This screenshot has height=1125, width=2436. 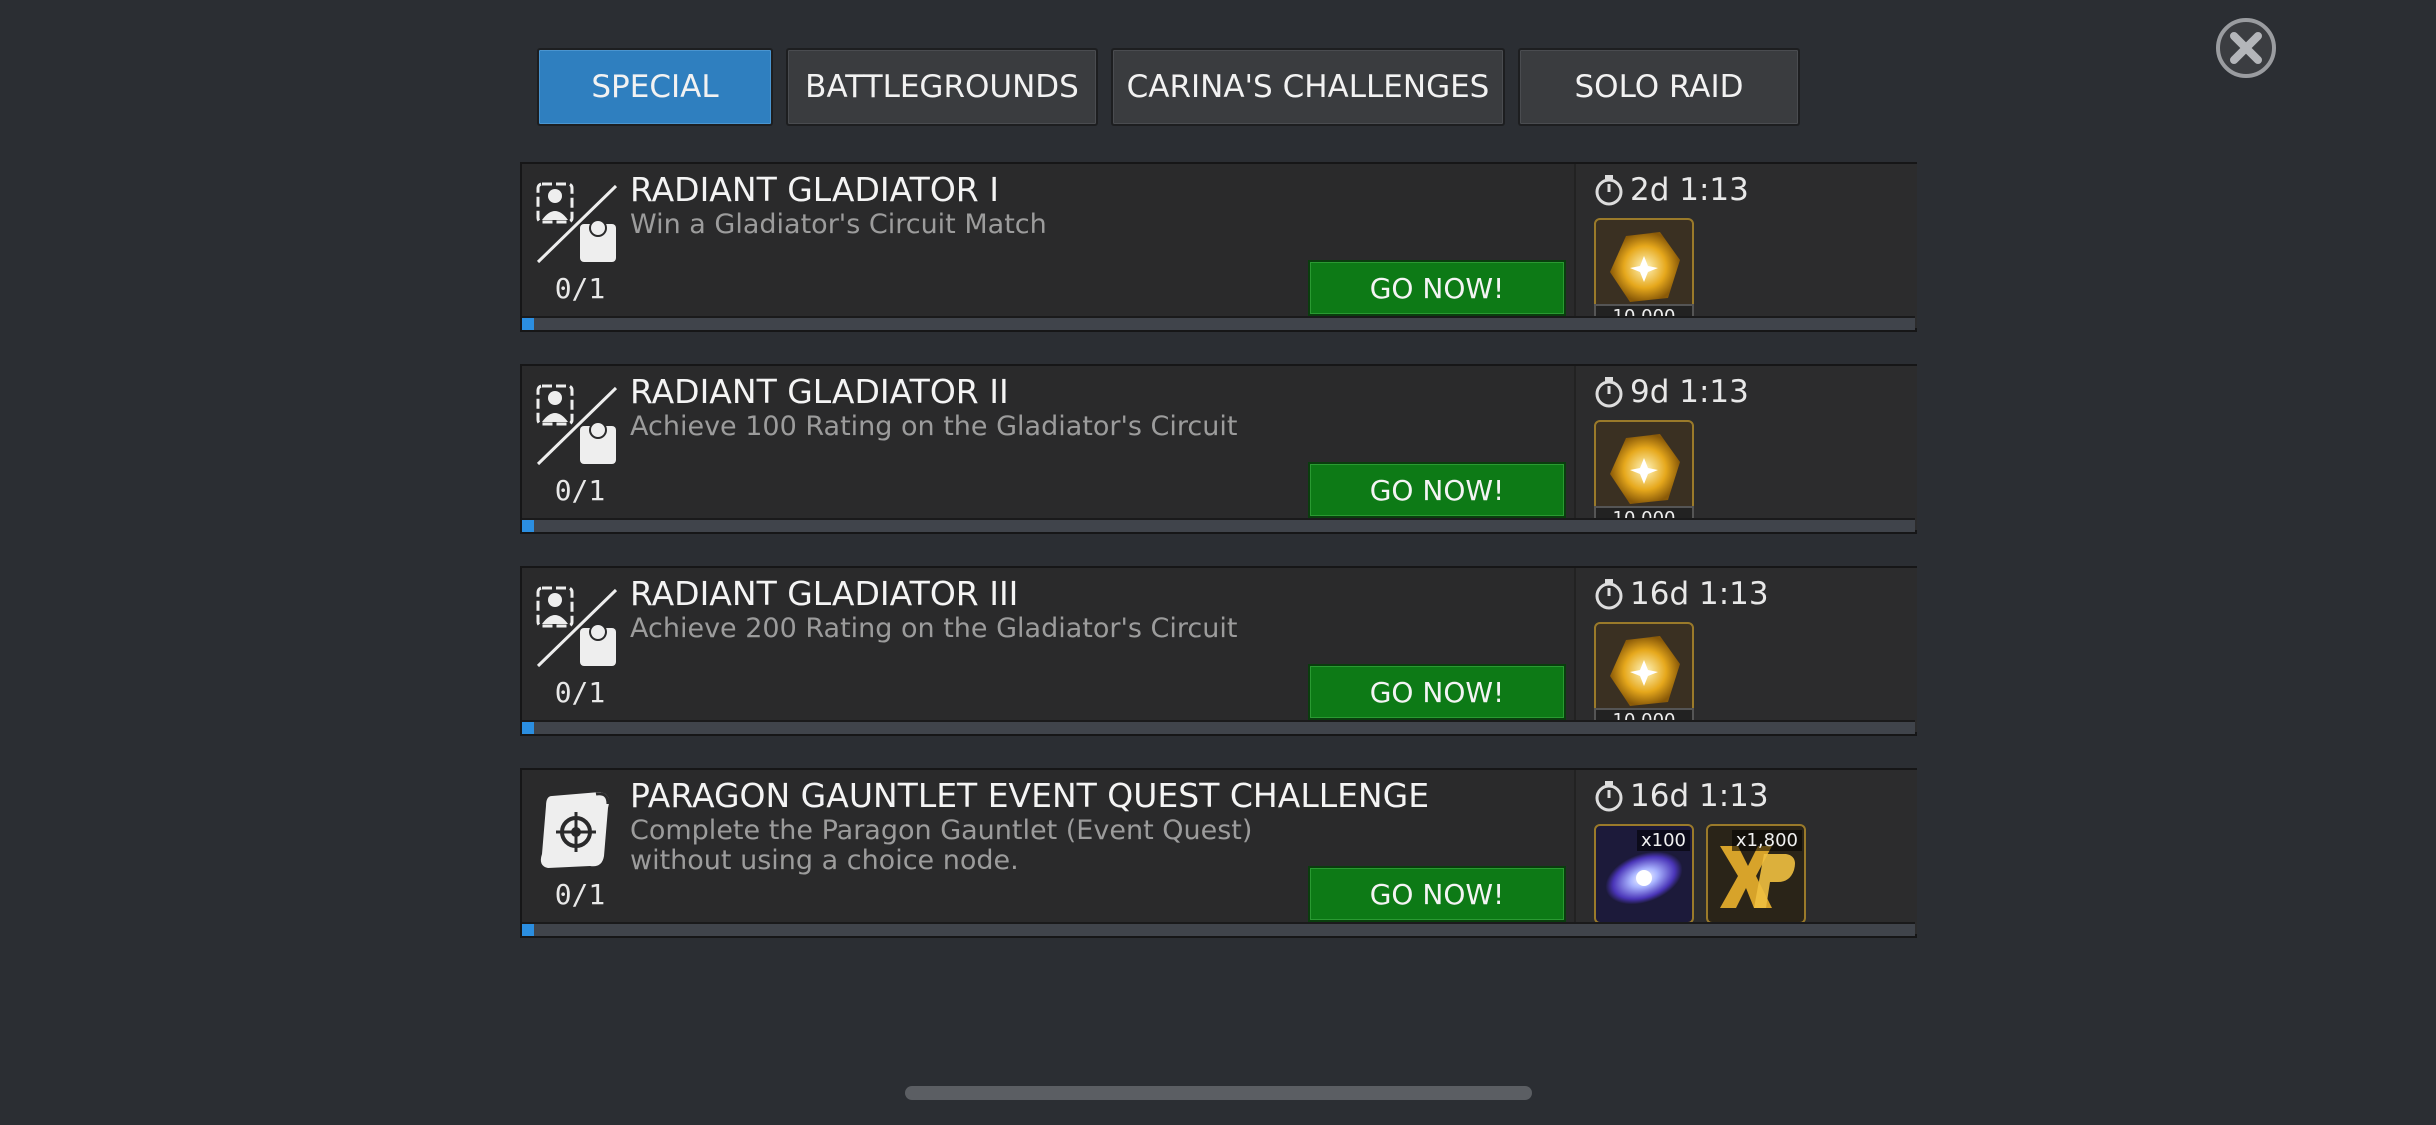 I want to click on timer-text: 9d 1:13, so click(x=1689, y=392).